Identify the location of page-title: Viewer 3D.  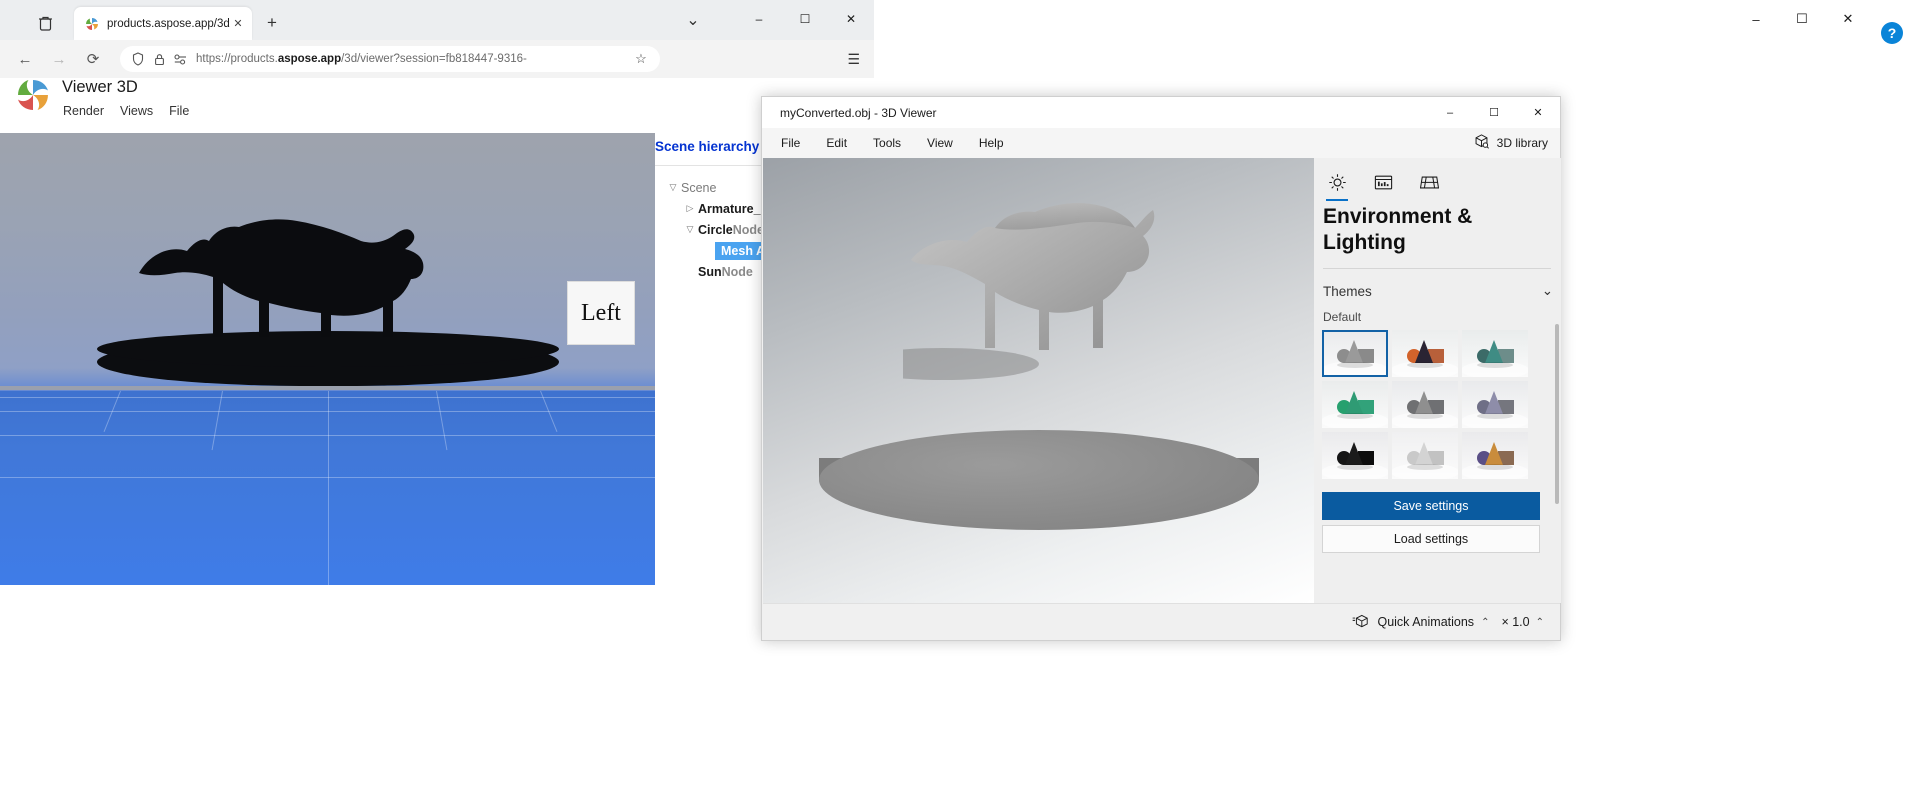
(100, 87).